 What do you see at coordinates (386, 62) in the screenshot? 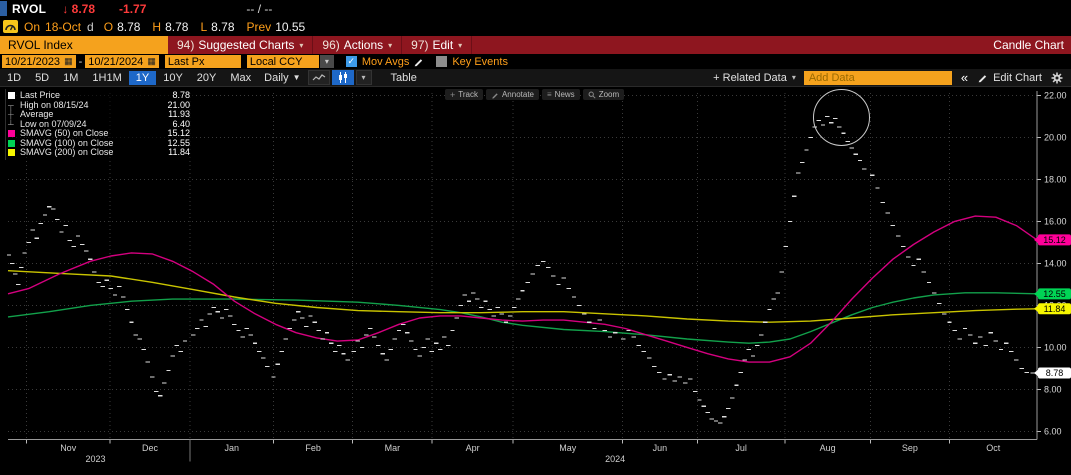
I see `mov-avgs-label: Mov Avgs` at bounding box center [386, 62].